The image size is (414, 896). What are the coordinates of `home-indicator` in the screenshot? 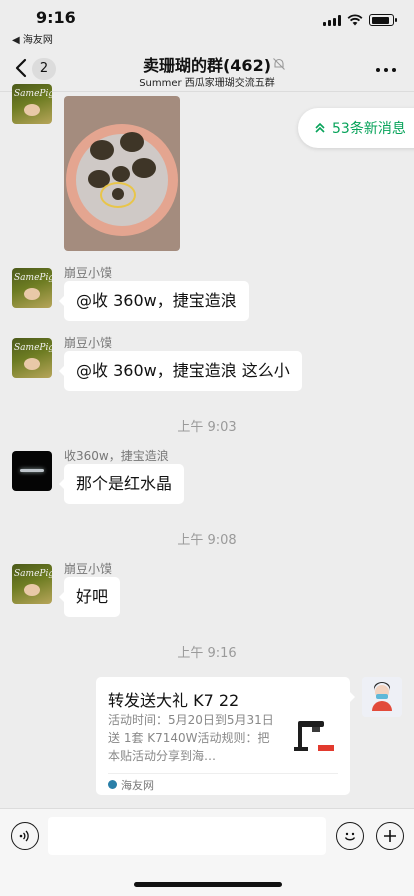 It's located at (208, 884).